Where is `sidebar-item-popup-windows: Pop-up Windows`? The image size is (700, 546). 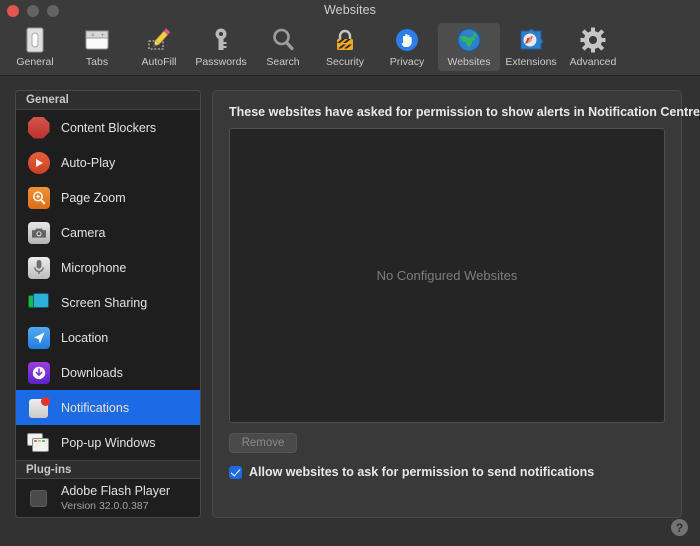
sidebar-item-popup-windows: Pop-up Windows is located at coordinates (108, 442).